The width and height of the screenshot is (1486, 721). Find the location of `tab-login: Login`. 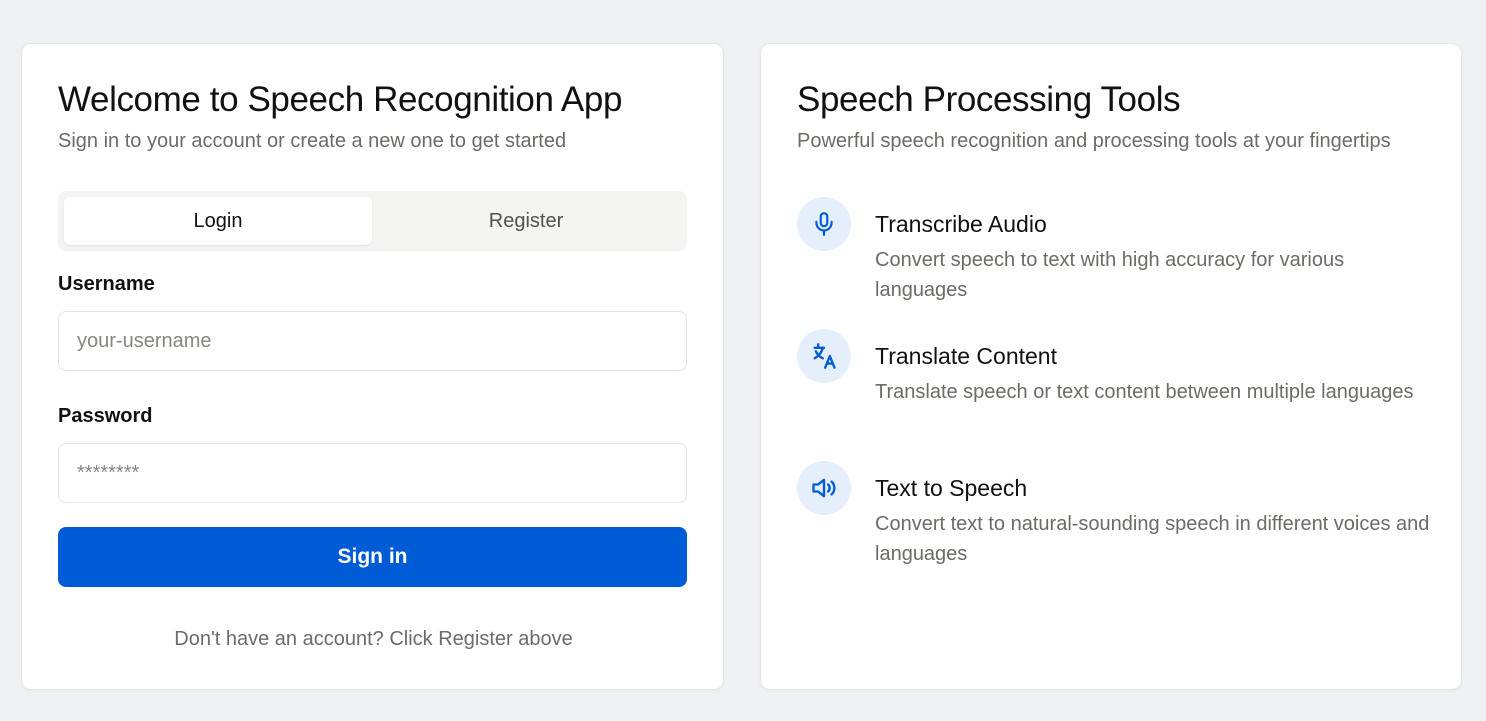

tab-login: Login is located at coordinates (218, 221).